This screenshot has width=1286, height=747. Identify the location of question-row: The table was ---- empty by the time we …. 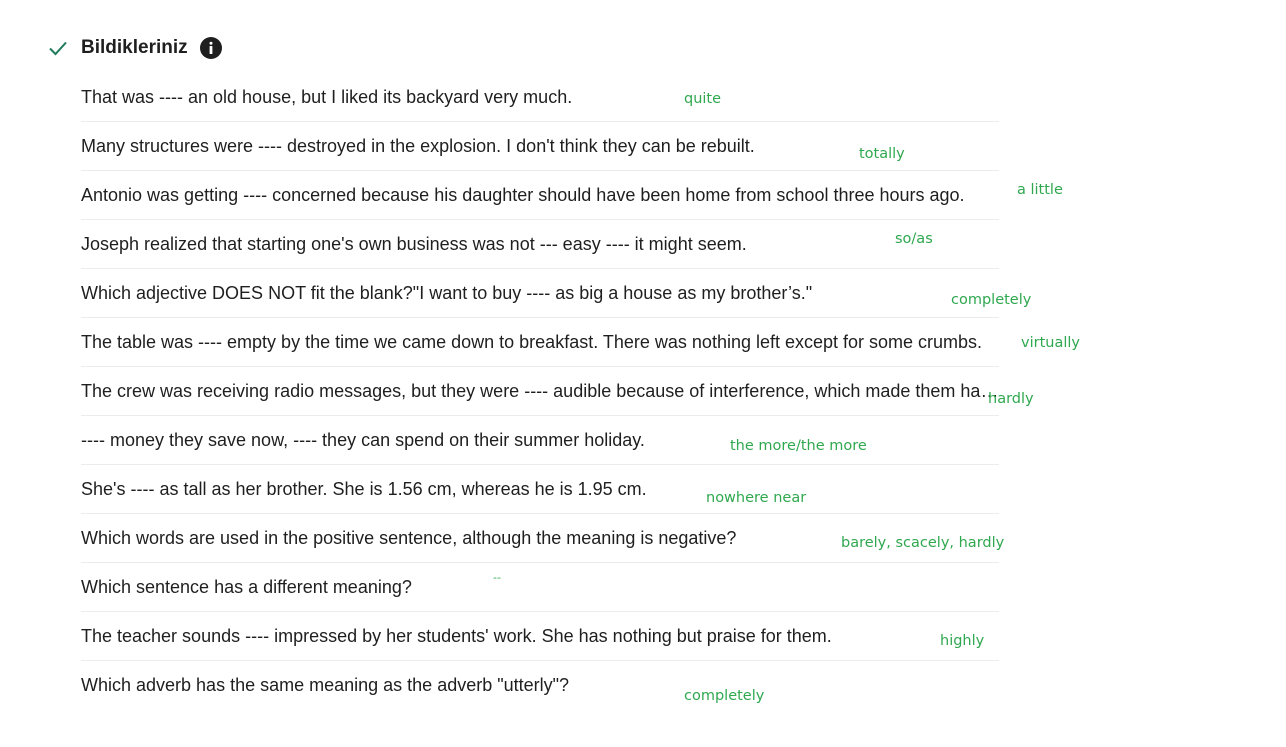
(540, 342).